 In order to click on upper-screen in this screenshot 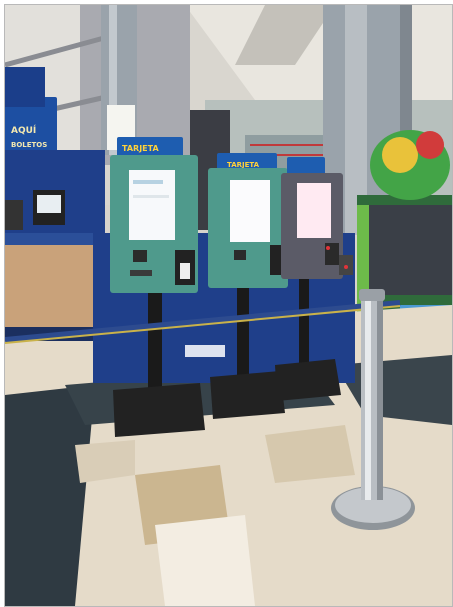, I will do `click(25, 87)`.